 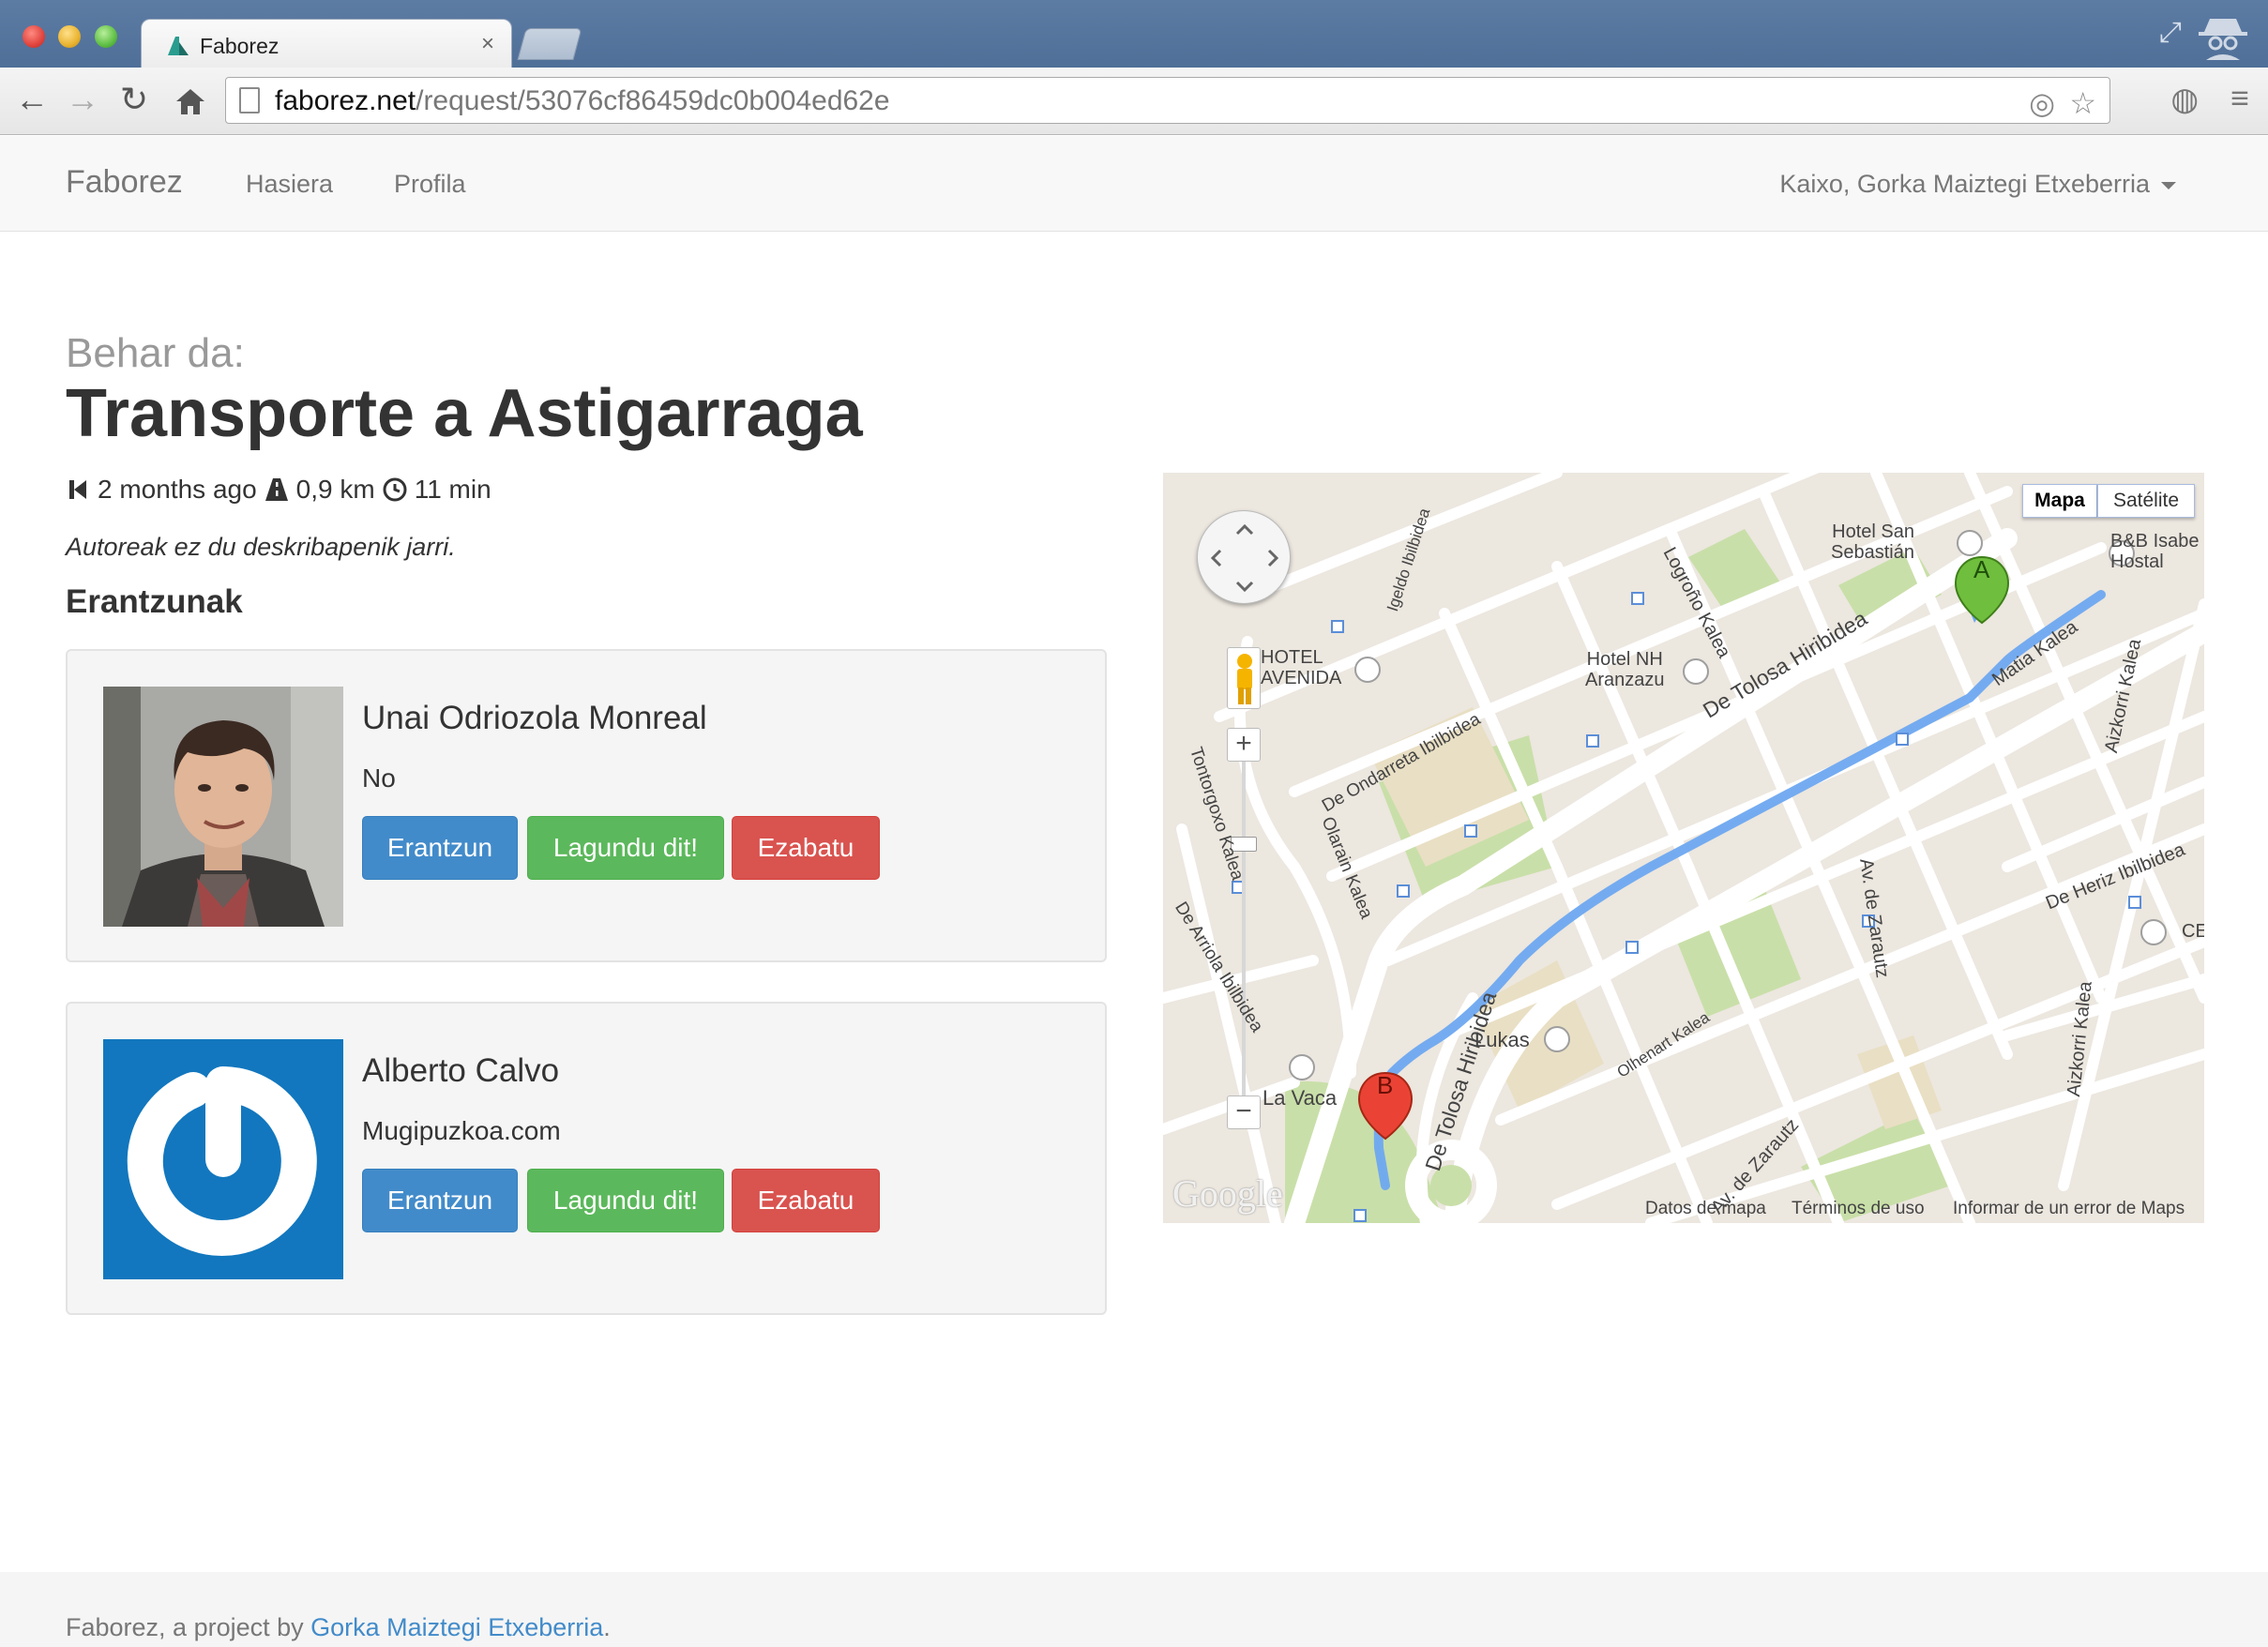 I want to click on forward-arrow-icon: →, so click(x=82, y=99).